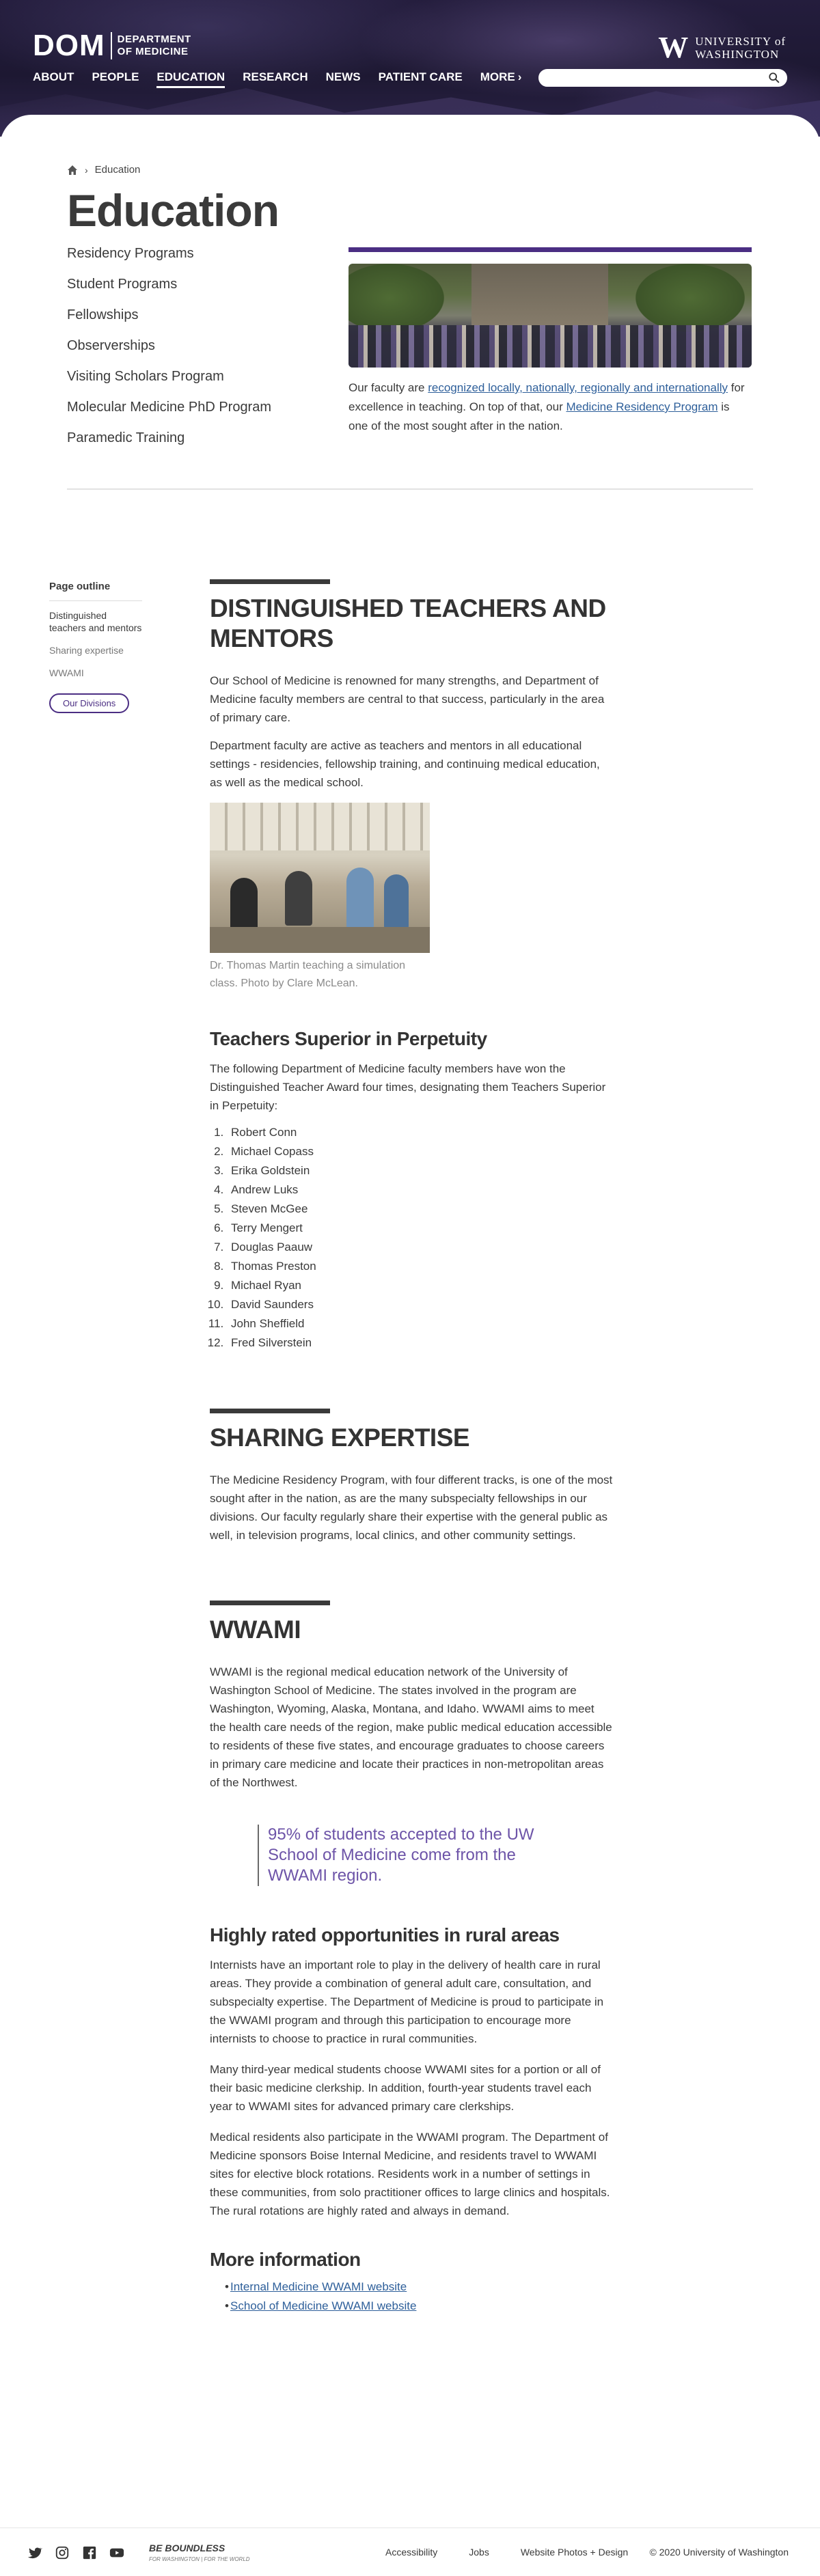  I want to click on simulation-class-photo, so click(320, 878).